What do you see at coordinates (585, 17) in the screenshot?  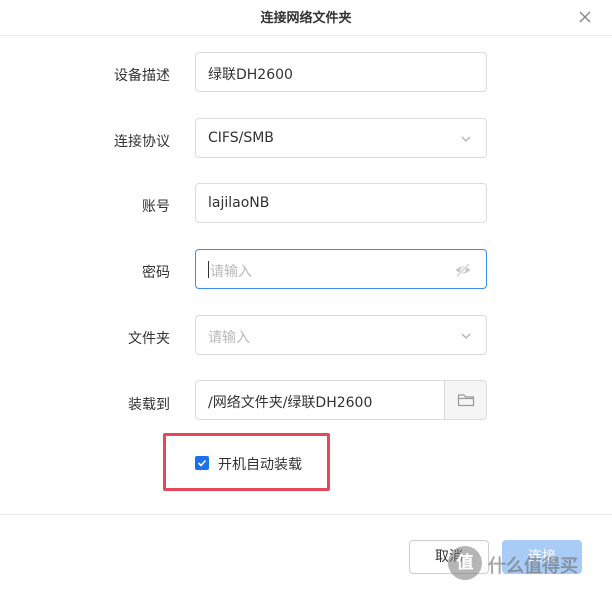 I see `close-icon` at bounding box center [585, 17].